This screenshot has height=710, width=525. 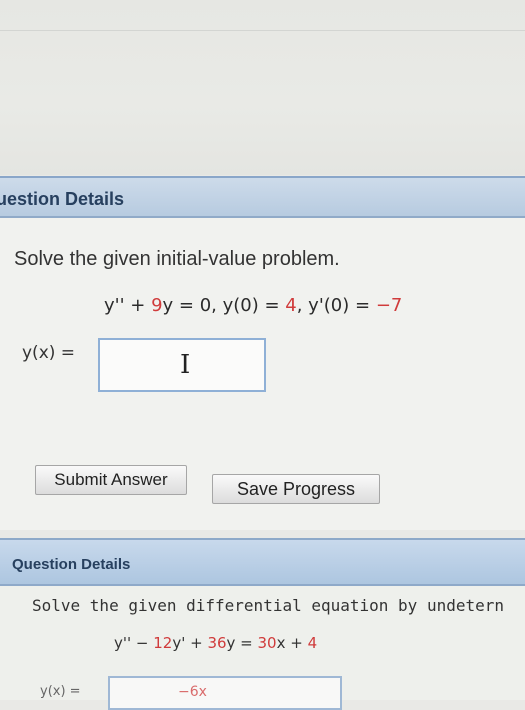 What do you see at coordinates (225, 693) in the screenshot?
I see `answer-input: −6x` at bounding box center [225, 693].